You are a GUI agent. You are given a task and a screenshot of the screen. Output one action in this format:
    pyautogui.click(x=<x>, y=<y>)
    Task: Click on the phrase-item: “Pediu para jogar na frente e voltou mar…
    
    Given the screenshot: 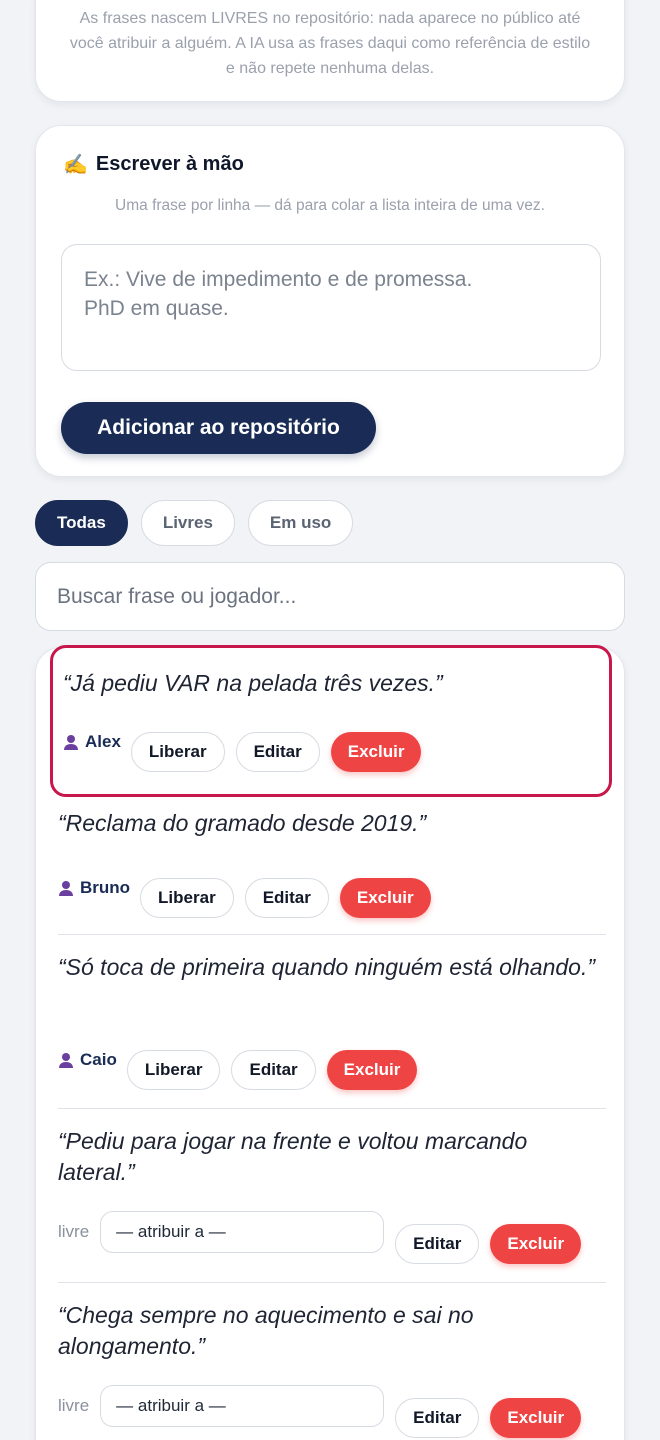 What is the action you would take?
    pyautogui.click(x=332, y=1196)
    